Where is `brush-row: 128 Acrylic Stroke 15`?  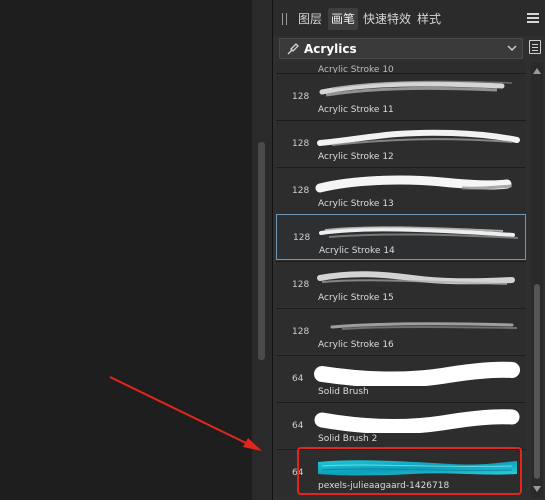
brush-row: 128 Acrylic Stroke 15 is located at coordinates (401, 284).